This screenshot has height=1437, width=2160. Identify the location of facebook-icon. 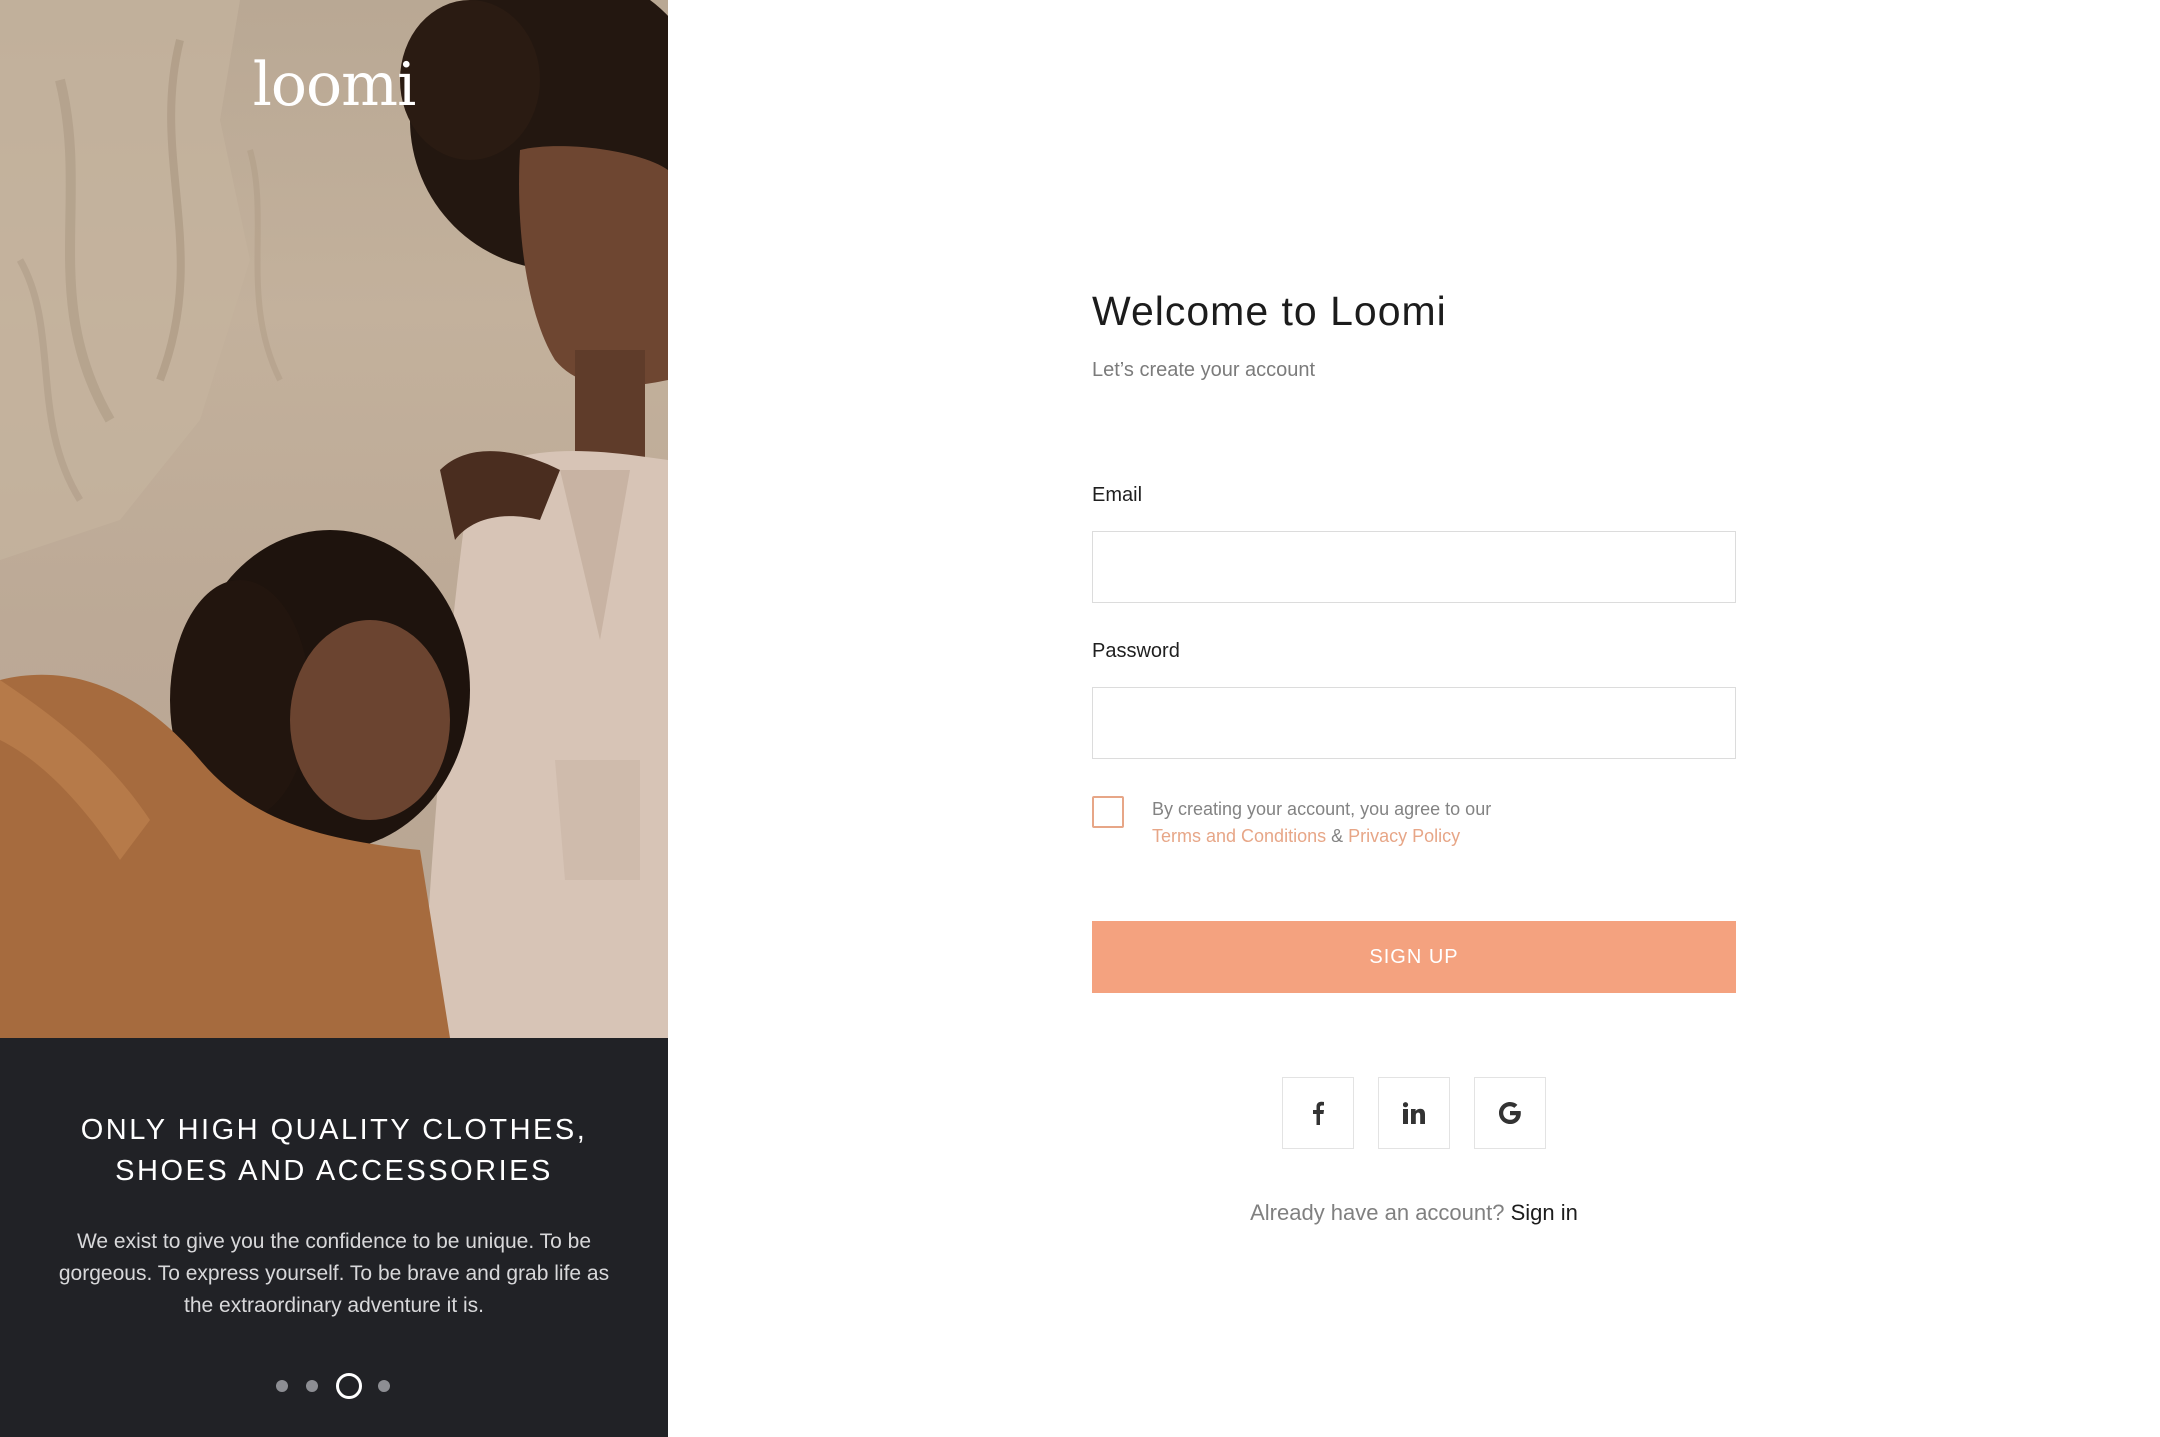
(1318, 1113).